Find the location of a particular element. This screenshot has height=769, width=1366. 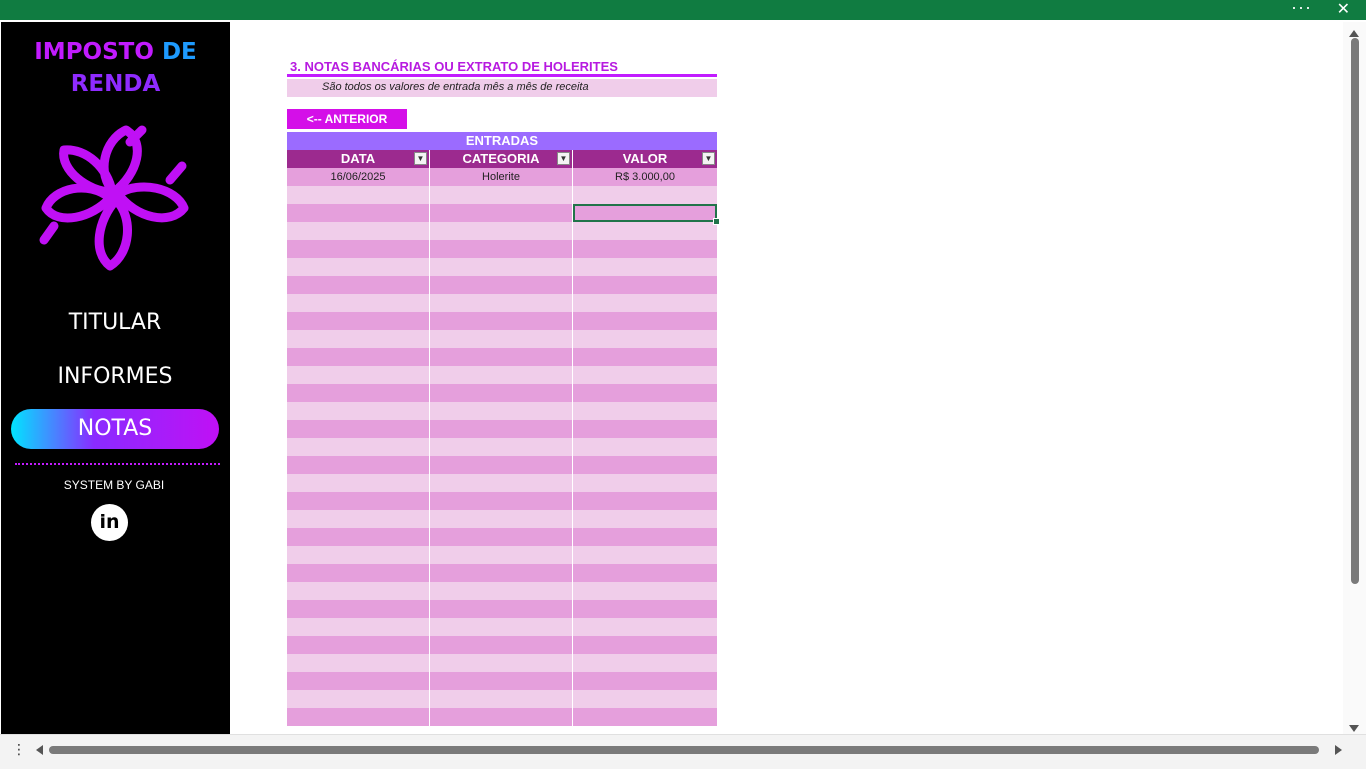

table-cell: R$ 3.000,00 is located at coordinates (645, 177).